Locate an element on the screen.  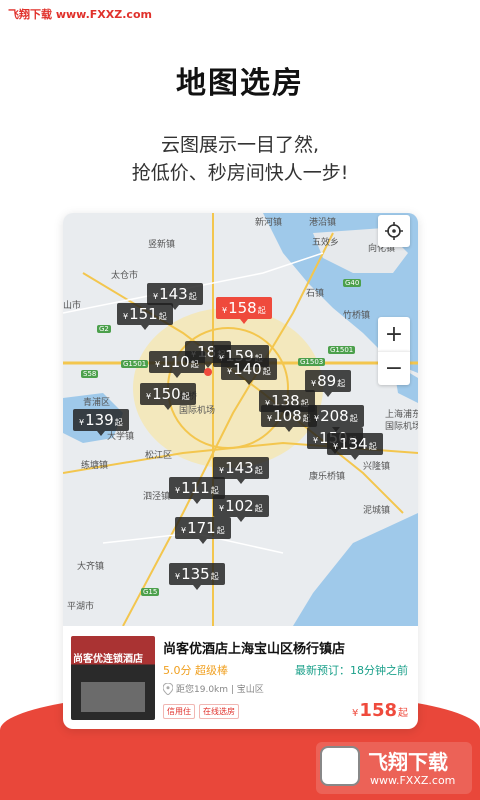
subtitle-line-2: 抢低价、秒房间快人一步! is located at coordinates (240, 173).